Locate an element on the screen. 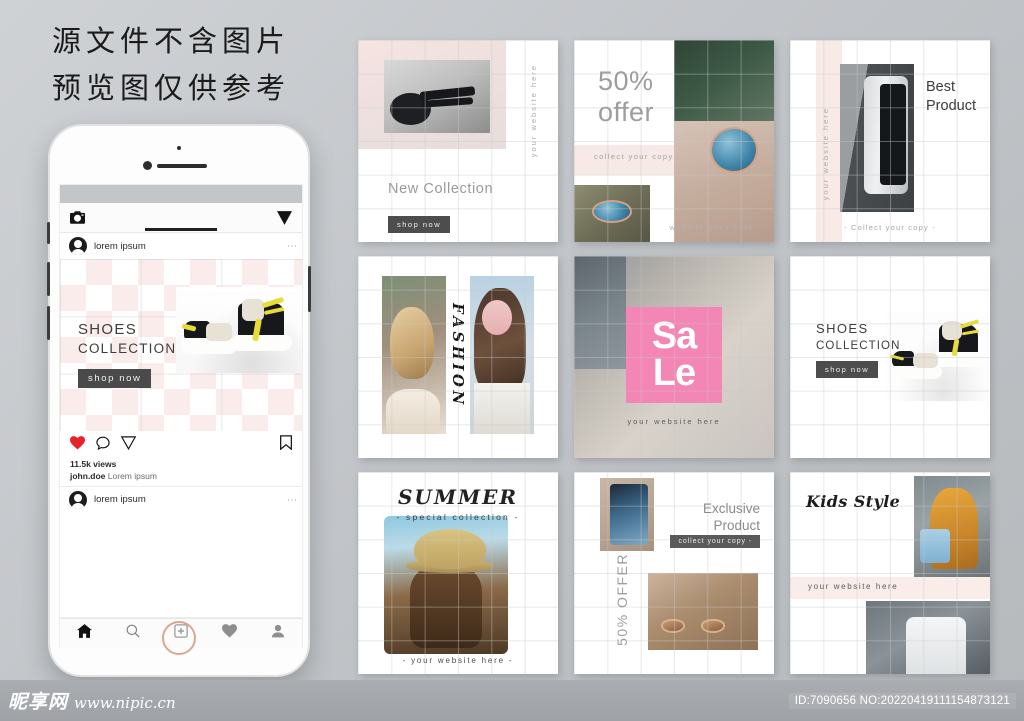  sunglasses-photo is located at coordinates (703, 611).